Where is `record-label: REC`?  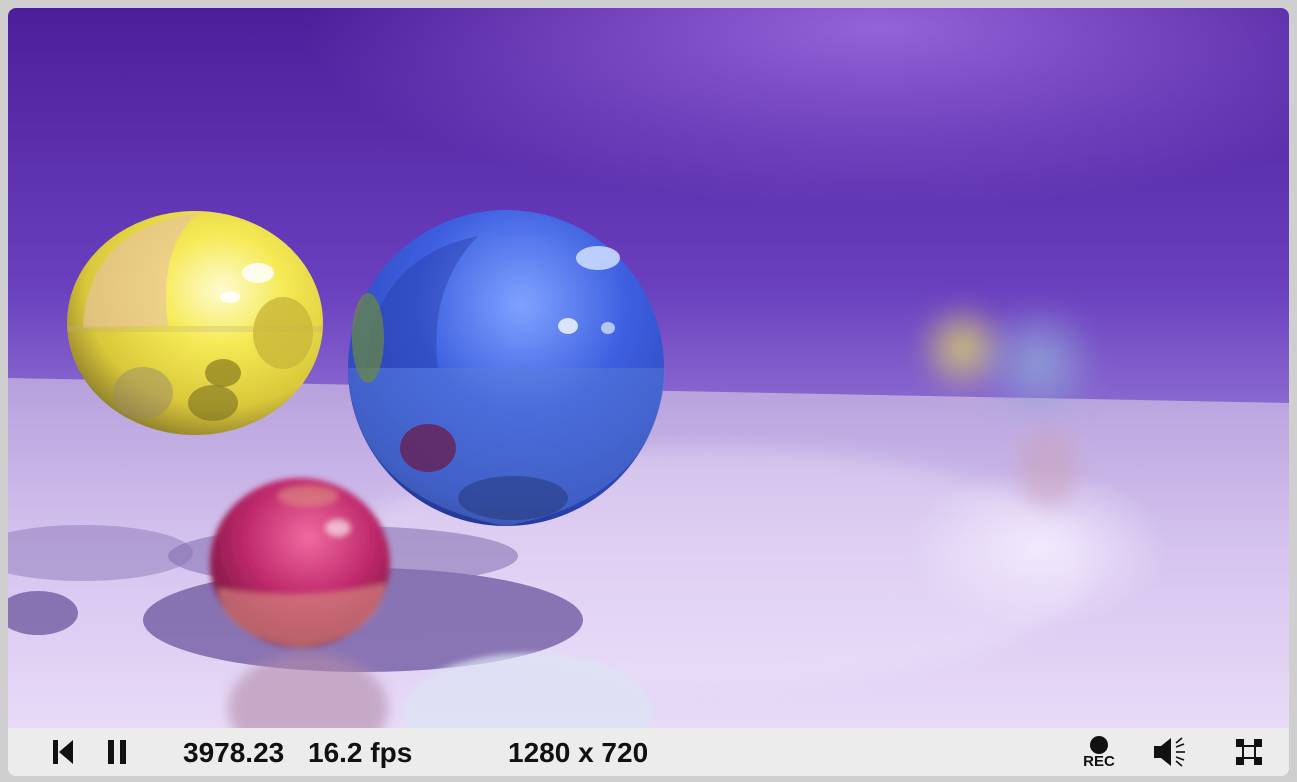 record-label: REC is located at coordinates (1099, 761).